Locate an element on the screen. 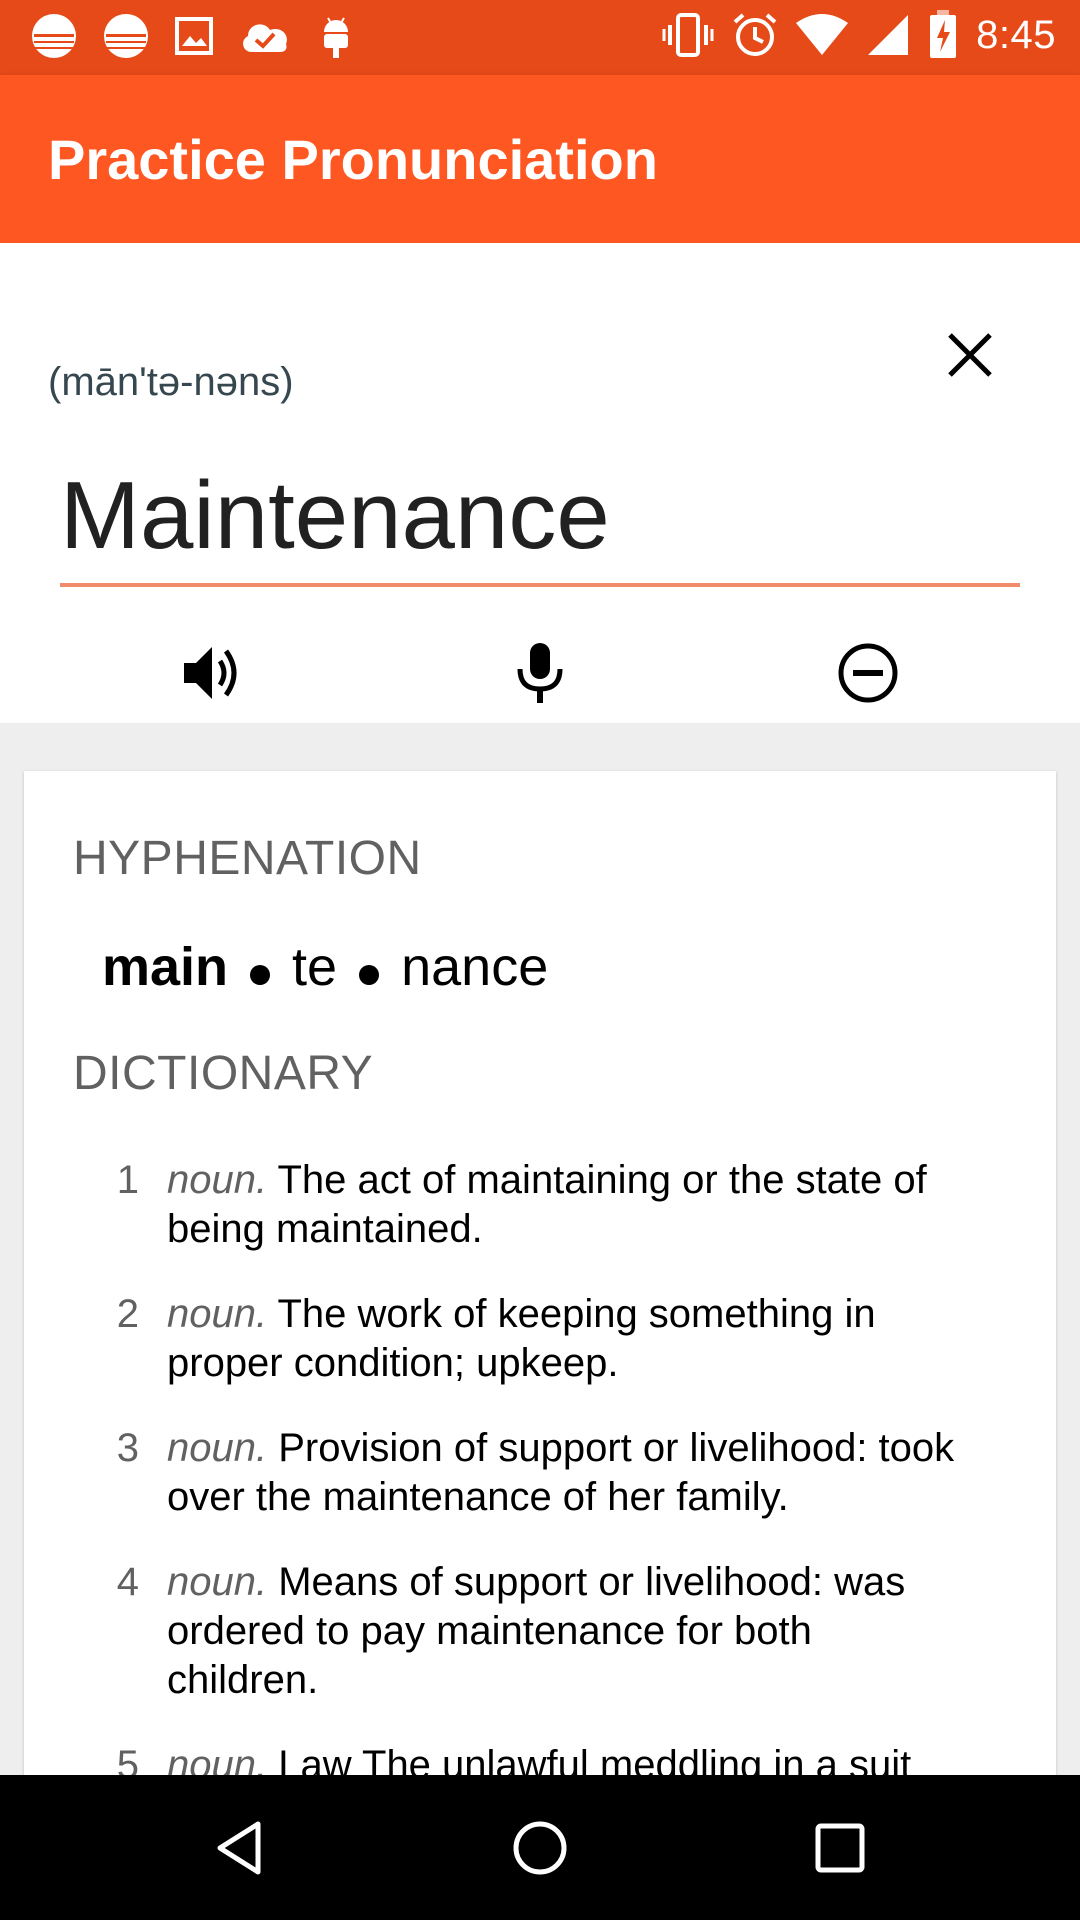 The height and width of the screenshot is (1920, 1080). recents-square-icon is located at coordinates (840, 1848).